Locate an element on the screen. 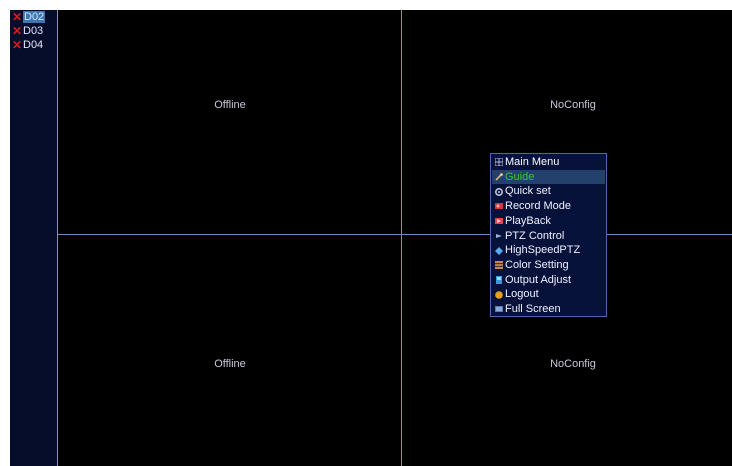  fullscreen-icon is located at coordinates (499, 309).